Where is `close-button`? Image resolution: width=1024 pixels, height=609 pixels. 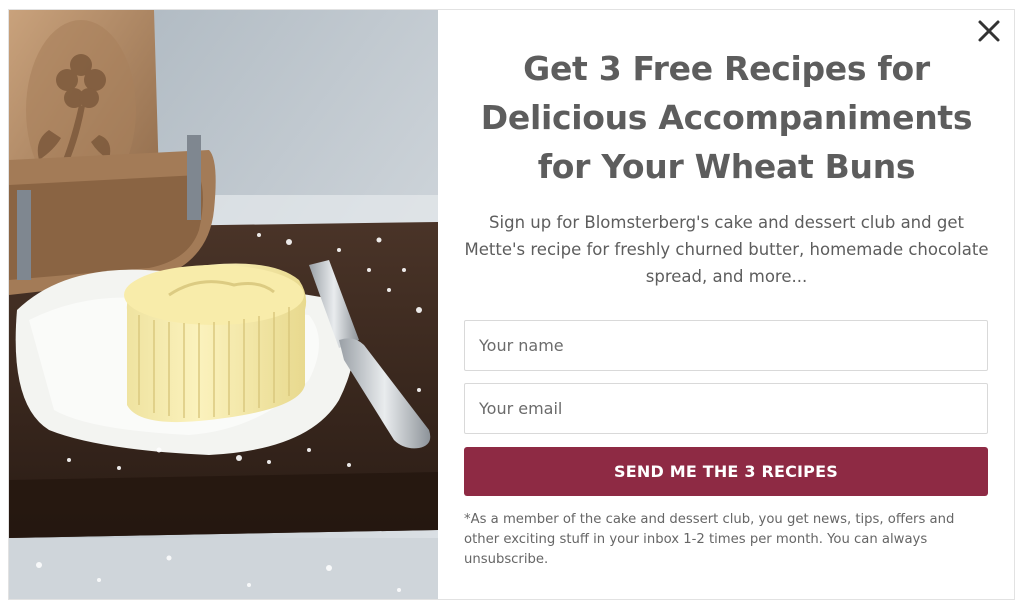
close-button is located at coordinates (989, 31).